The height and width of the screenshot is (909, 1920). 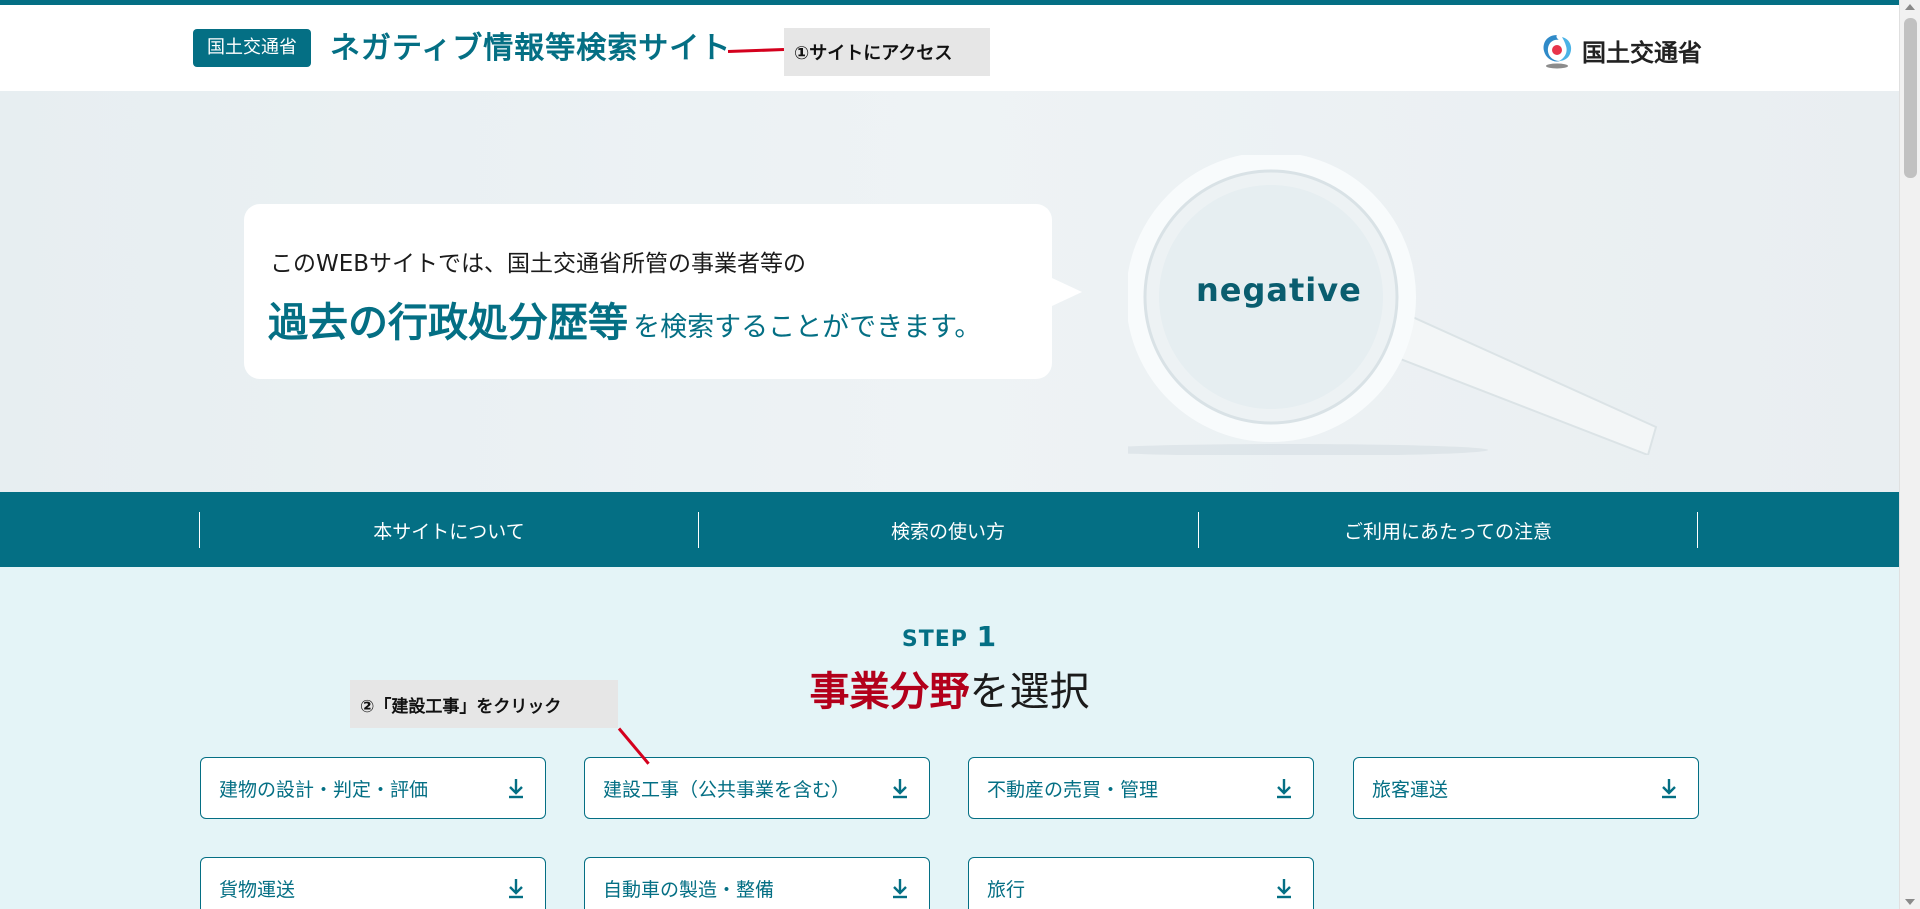 I want to click on section-title: 事業分野を選択, so click(x=949, y=688).